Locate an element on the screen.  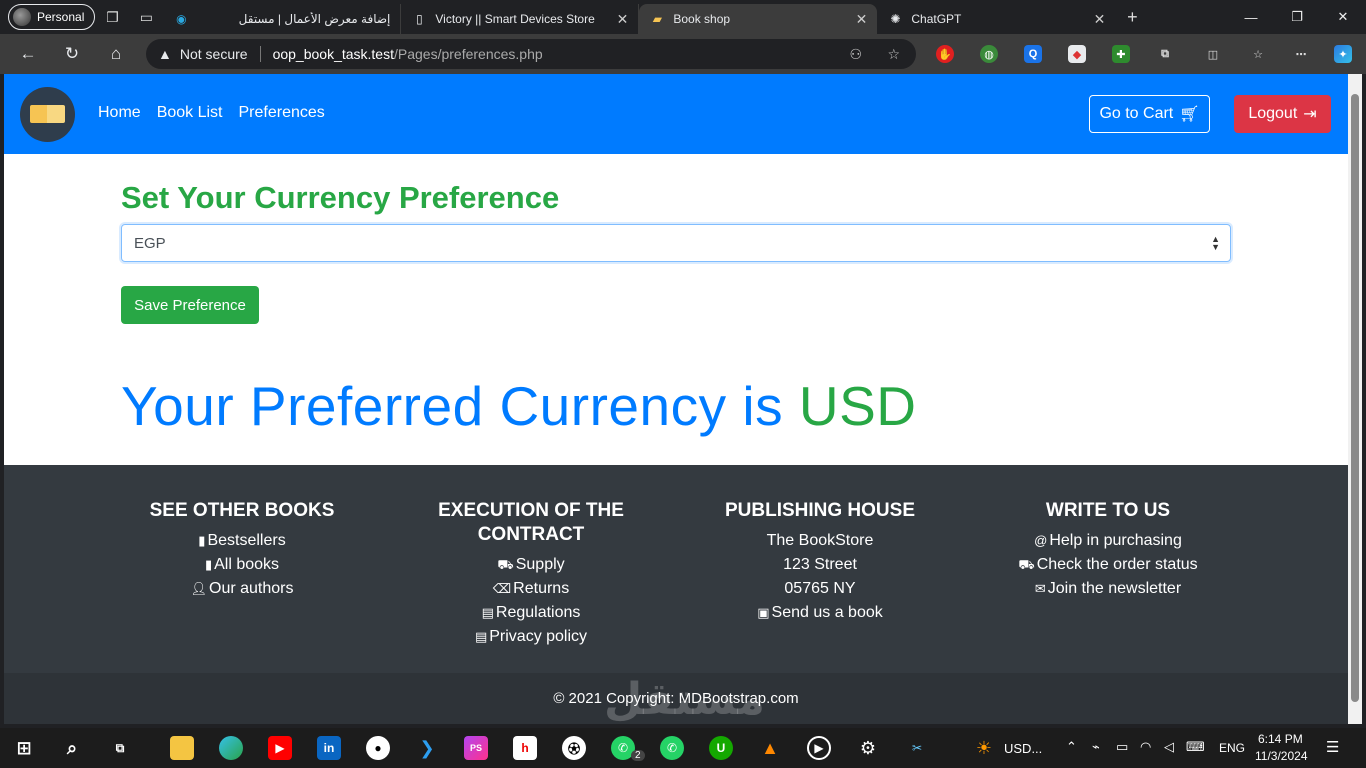
tab-title: Book shop is located at coordinates (702, 19).